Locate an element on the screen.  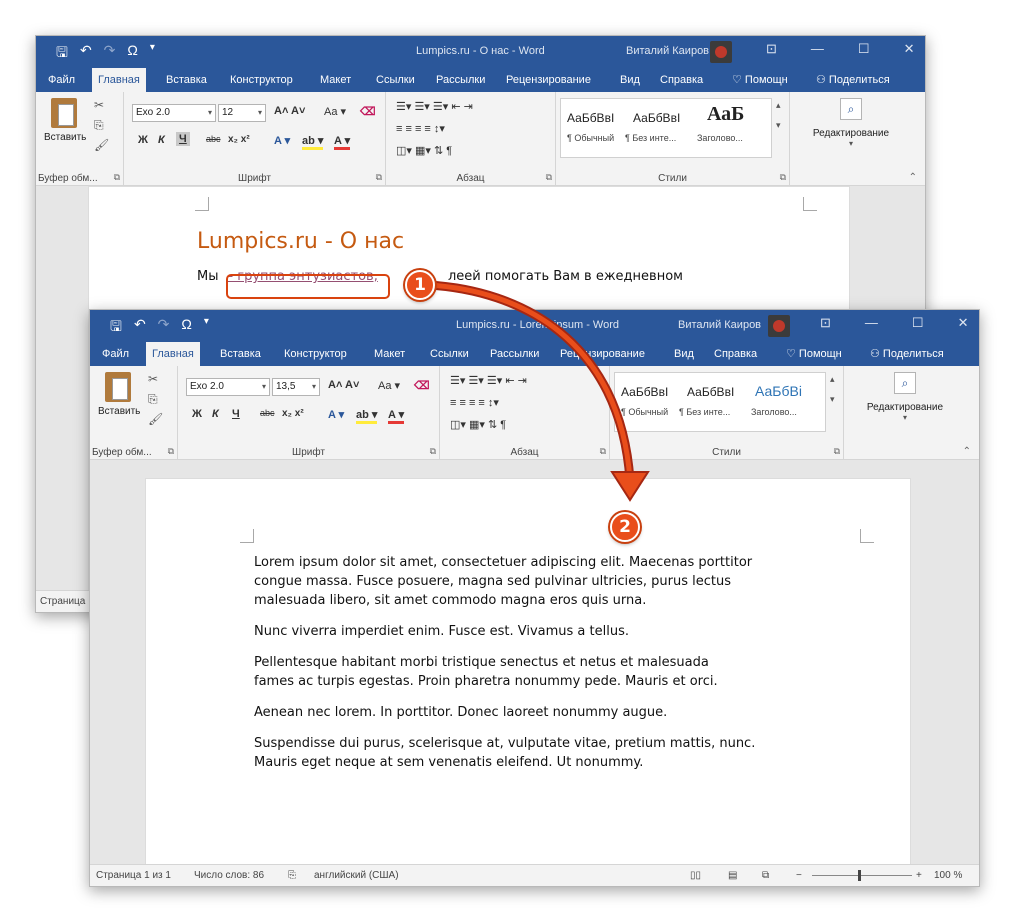
arrow-head-icon is located at coordinates (630, 486).